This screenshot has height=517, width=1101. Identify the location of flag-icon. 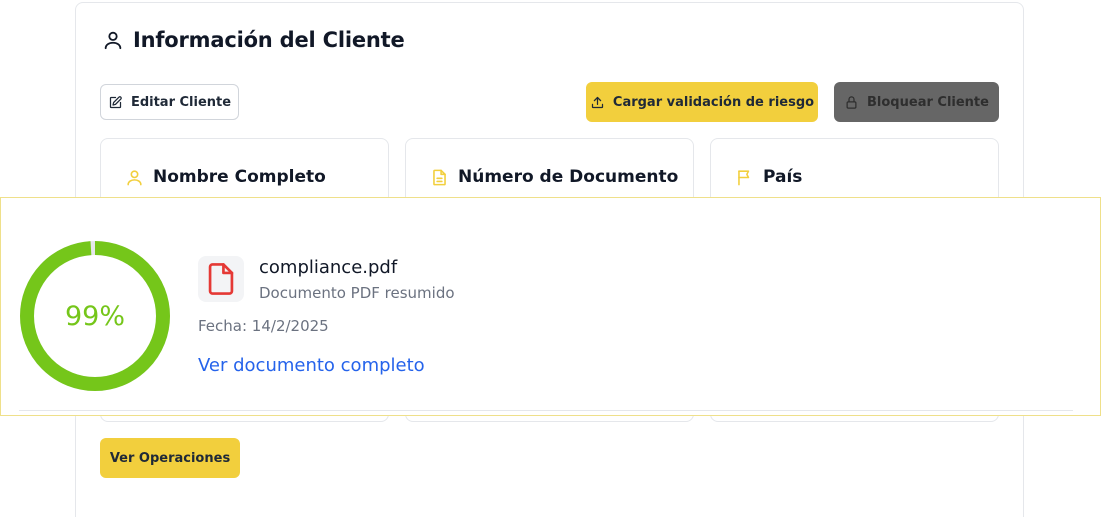
(744, 177).